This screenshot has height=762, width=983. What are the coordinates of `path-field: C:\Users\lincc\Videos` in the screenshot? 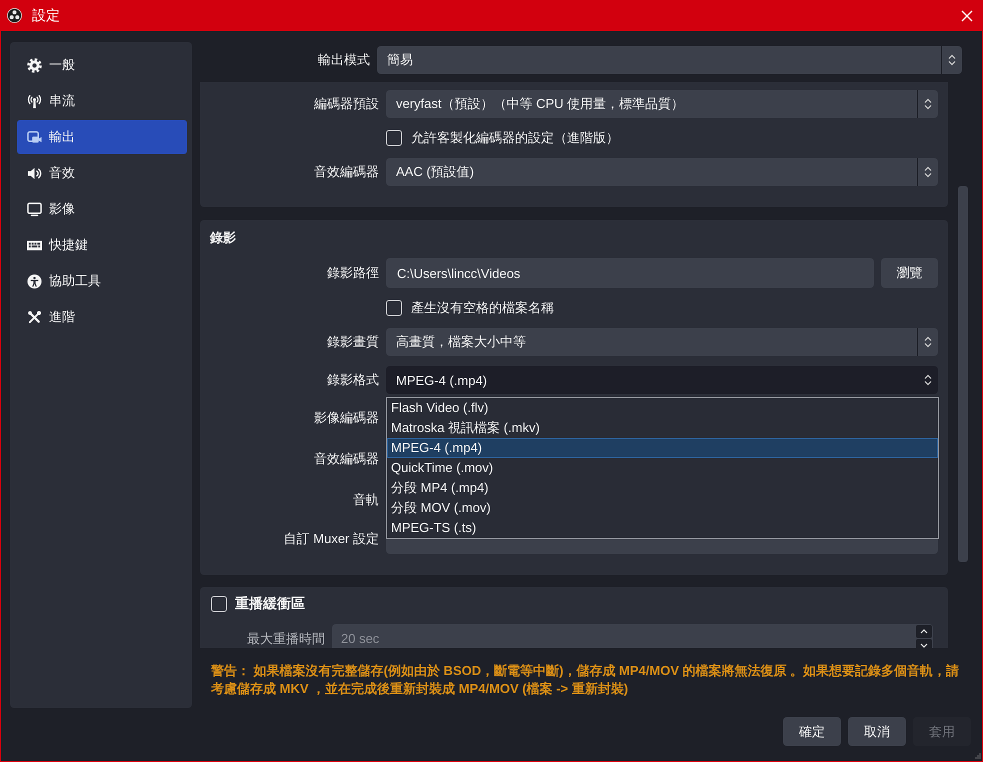 It's located at (630, 273).